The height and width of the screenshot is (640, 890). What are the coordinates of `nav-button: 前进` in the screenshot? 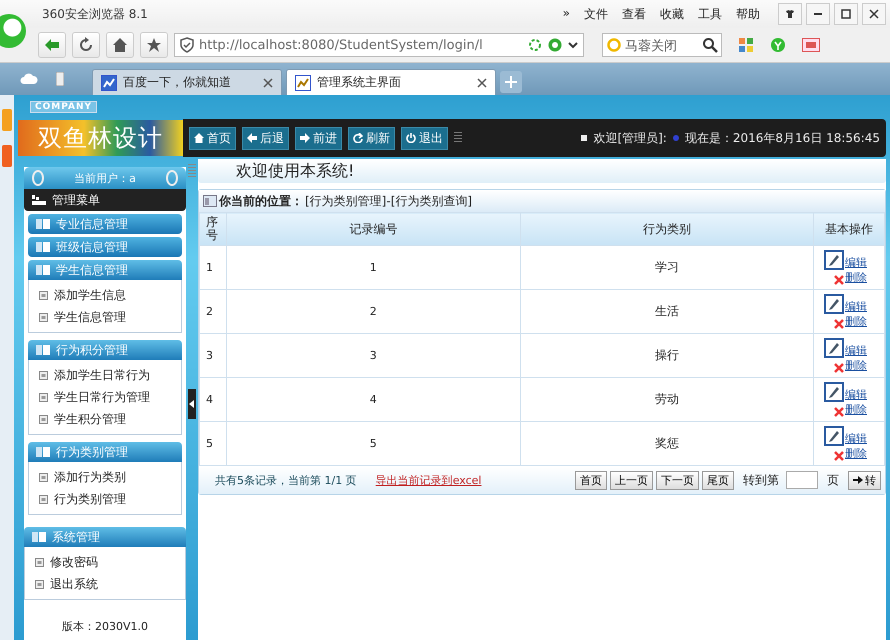 It's located at (318, 138).